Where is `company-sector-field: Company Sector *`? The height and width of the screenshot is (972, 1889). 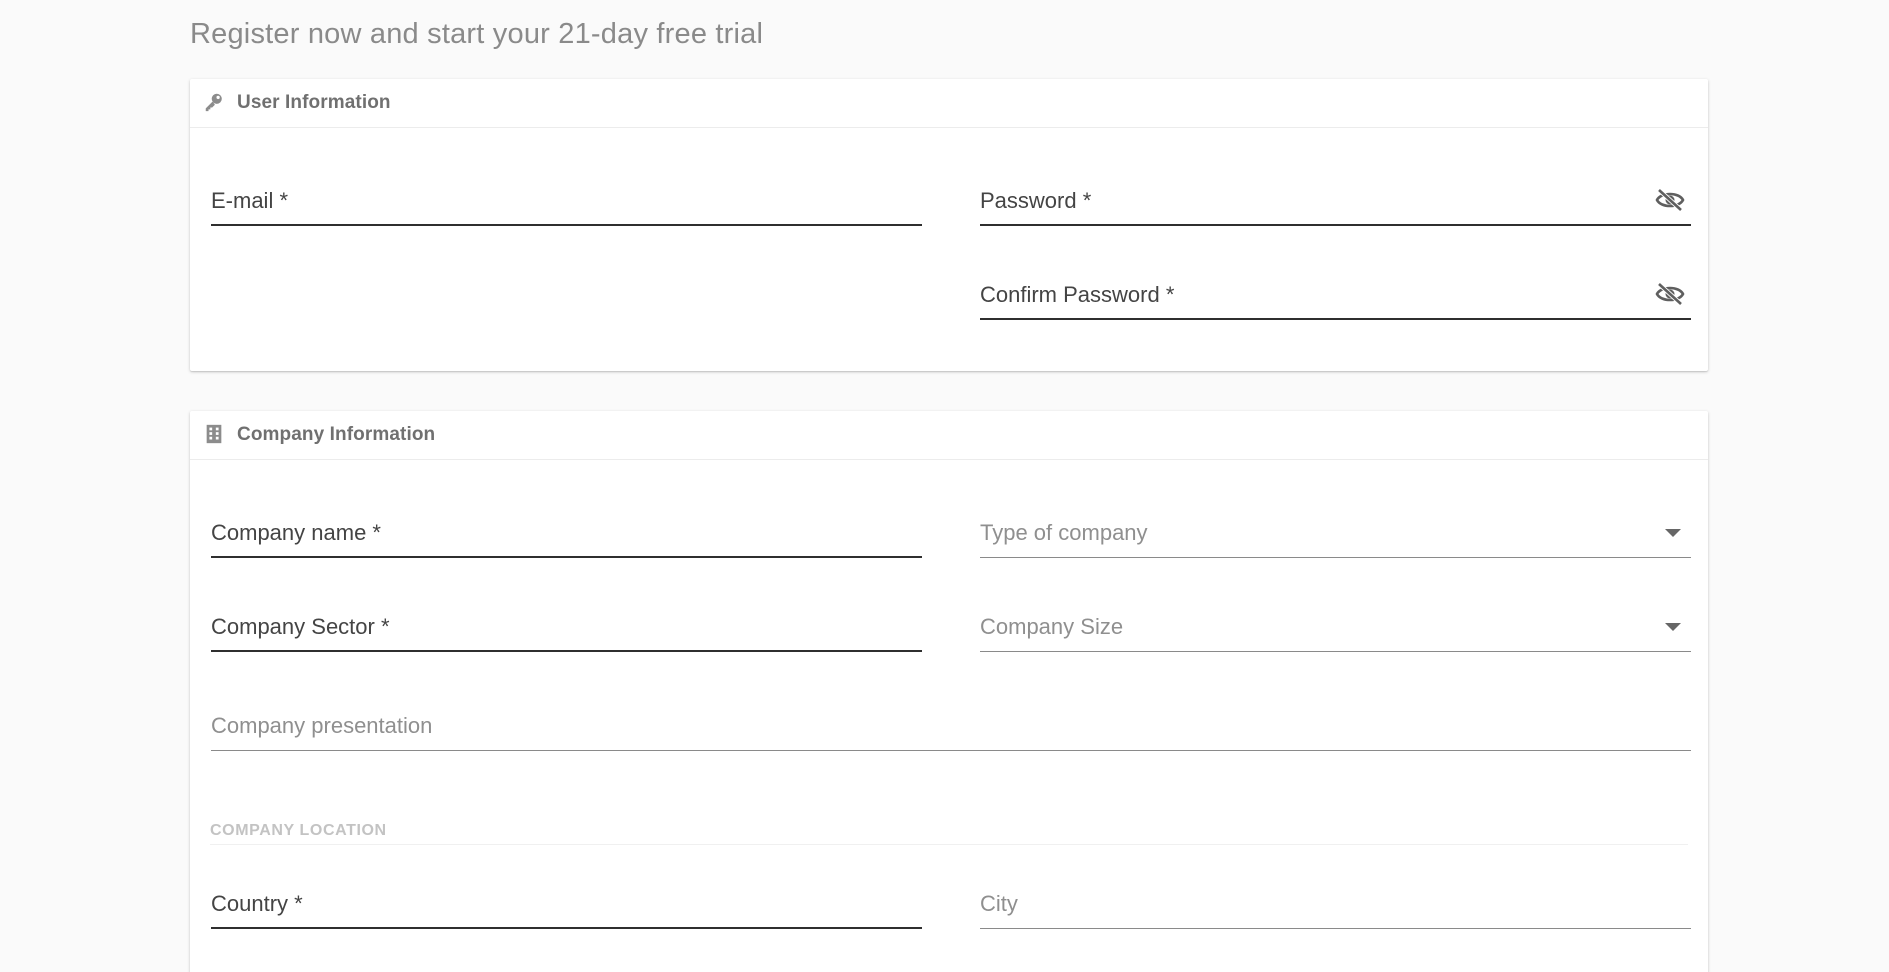
company-sector-field: Company Sector * is located at coordinates (566, 630).